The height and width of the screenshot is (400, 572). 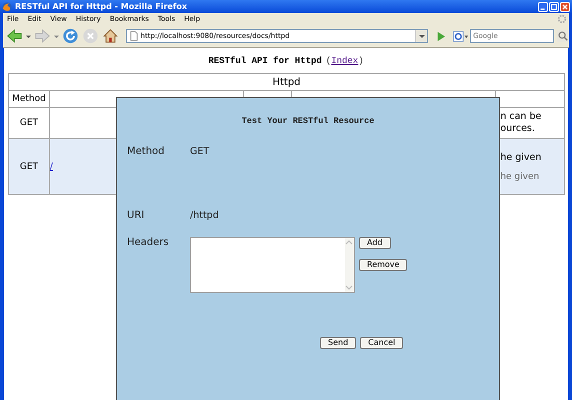 What do you see at coordinates (520, 158) in the screenshot?
I see `description-text: he given` at bounding box center [520, 158].